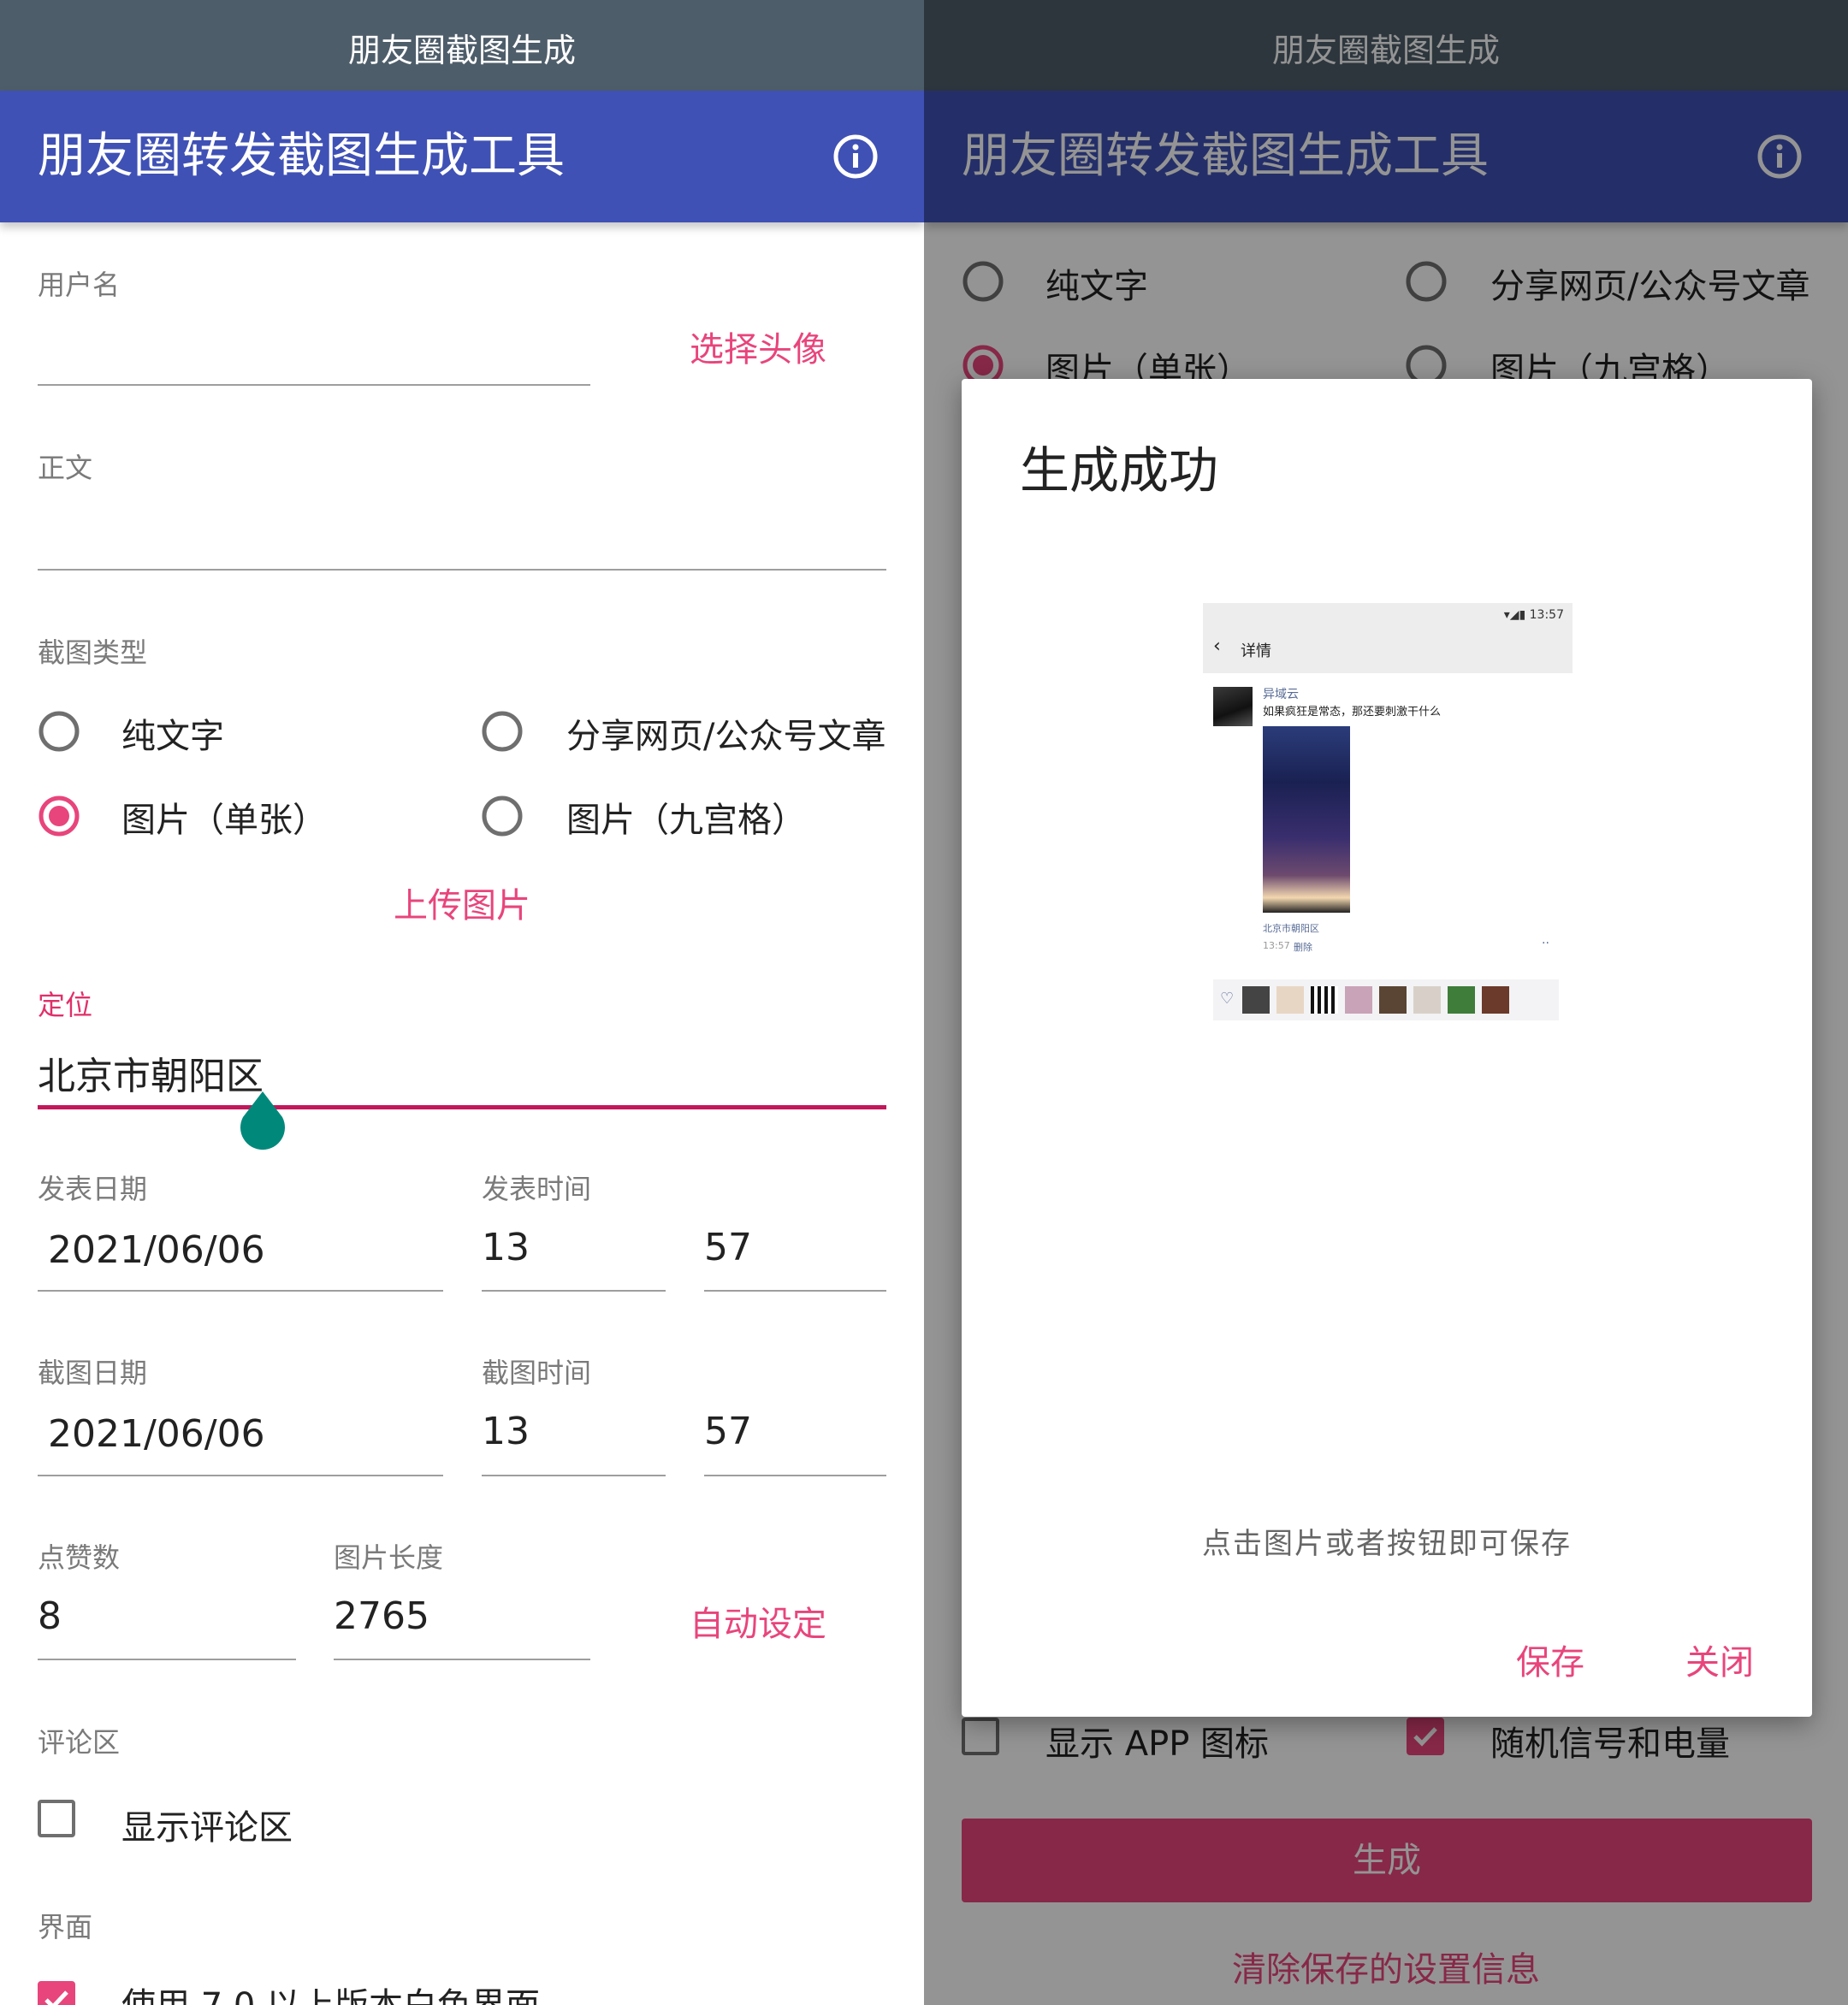 This screenshot has width=1848, height=2005. What do you see at coordinates (502, 816) in the screenshot?
I see `radio-nine-grid` at bounding box center [502, 816].